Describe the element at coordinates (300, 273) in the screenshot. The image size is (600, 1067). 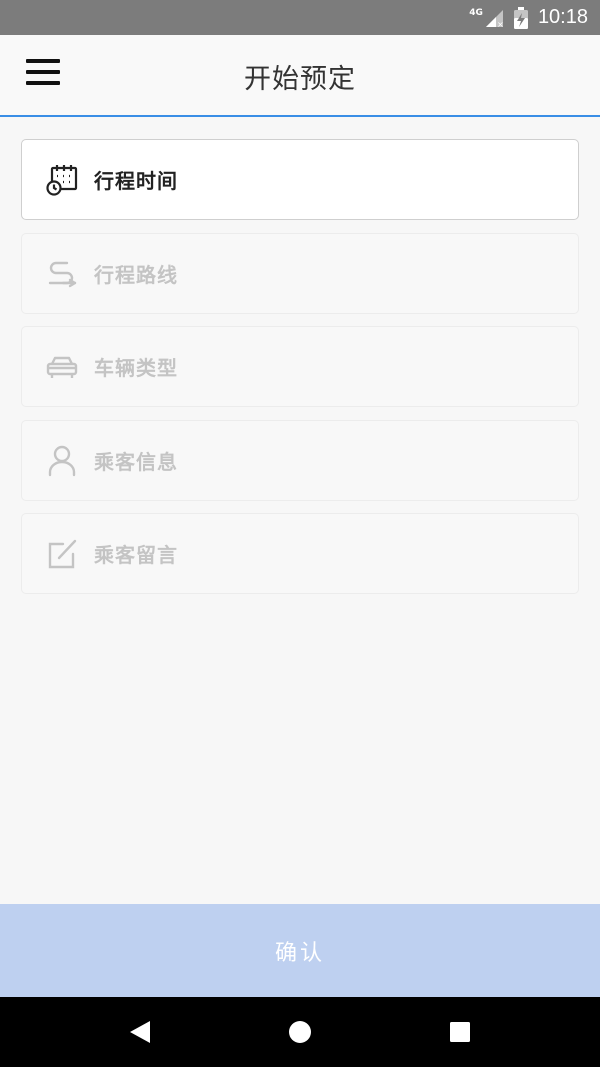
I see `section-trip-route: 行程路线` at that location.